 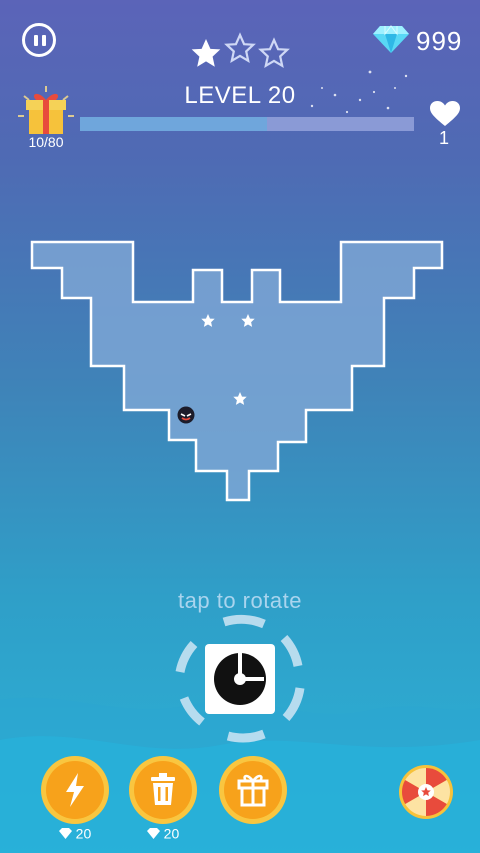 What do you see at coordinates (240, 600) in the screenshot?
I see `tap-to-rotate-hint: tap to rotate` at bounding box center [240, 600].